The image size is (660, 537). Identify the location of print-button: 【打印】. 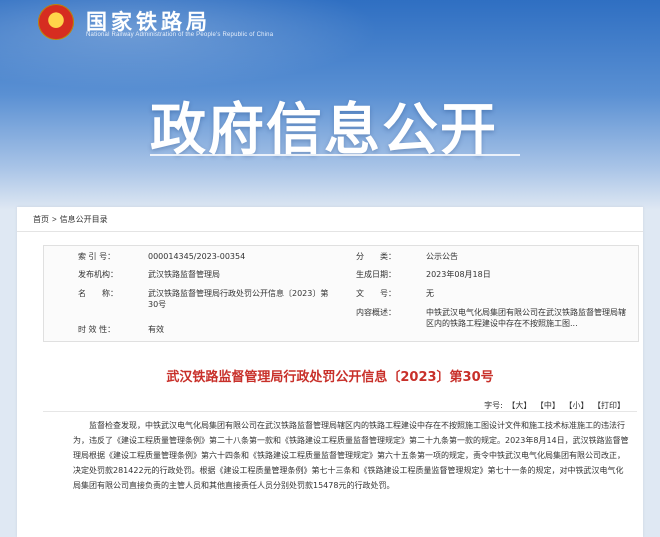
(609, 405).